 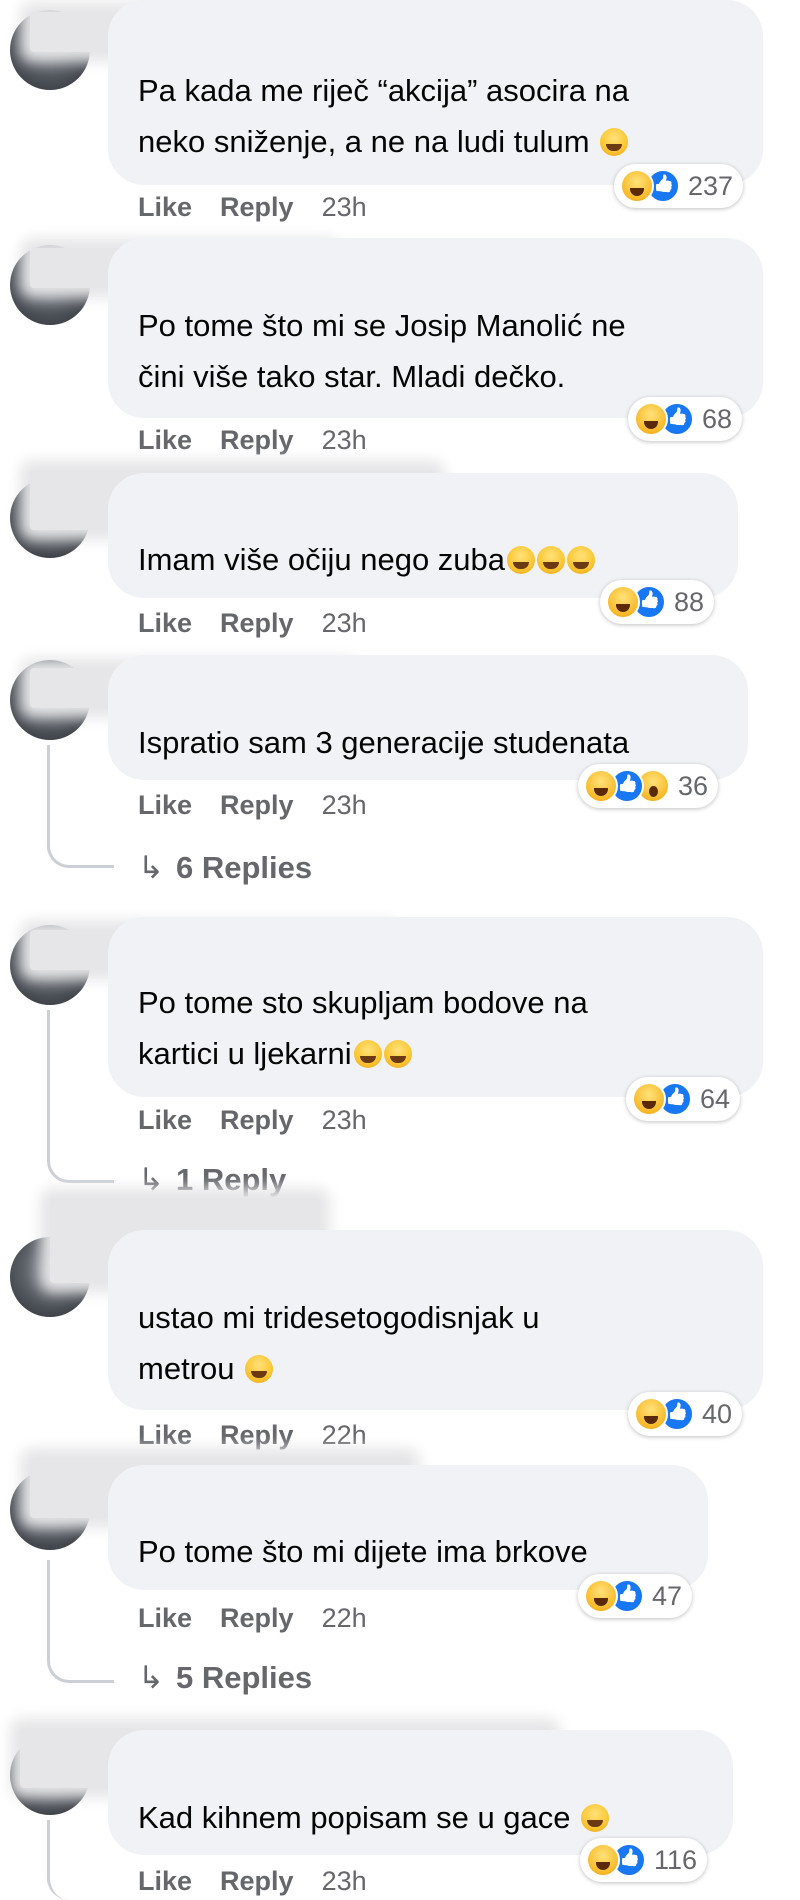 I want to click on replies-label: 1 Reply, so click(x=231, y=1179).